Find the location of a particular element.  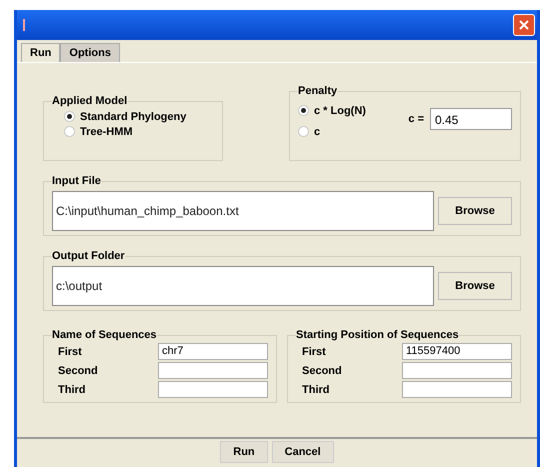

input-field: 115597400 is located at coordinates (457, 351).